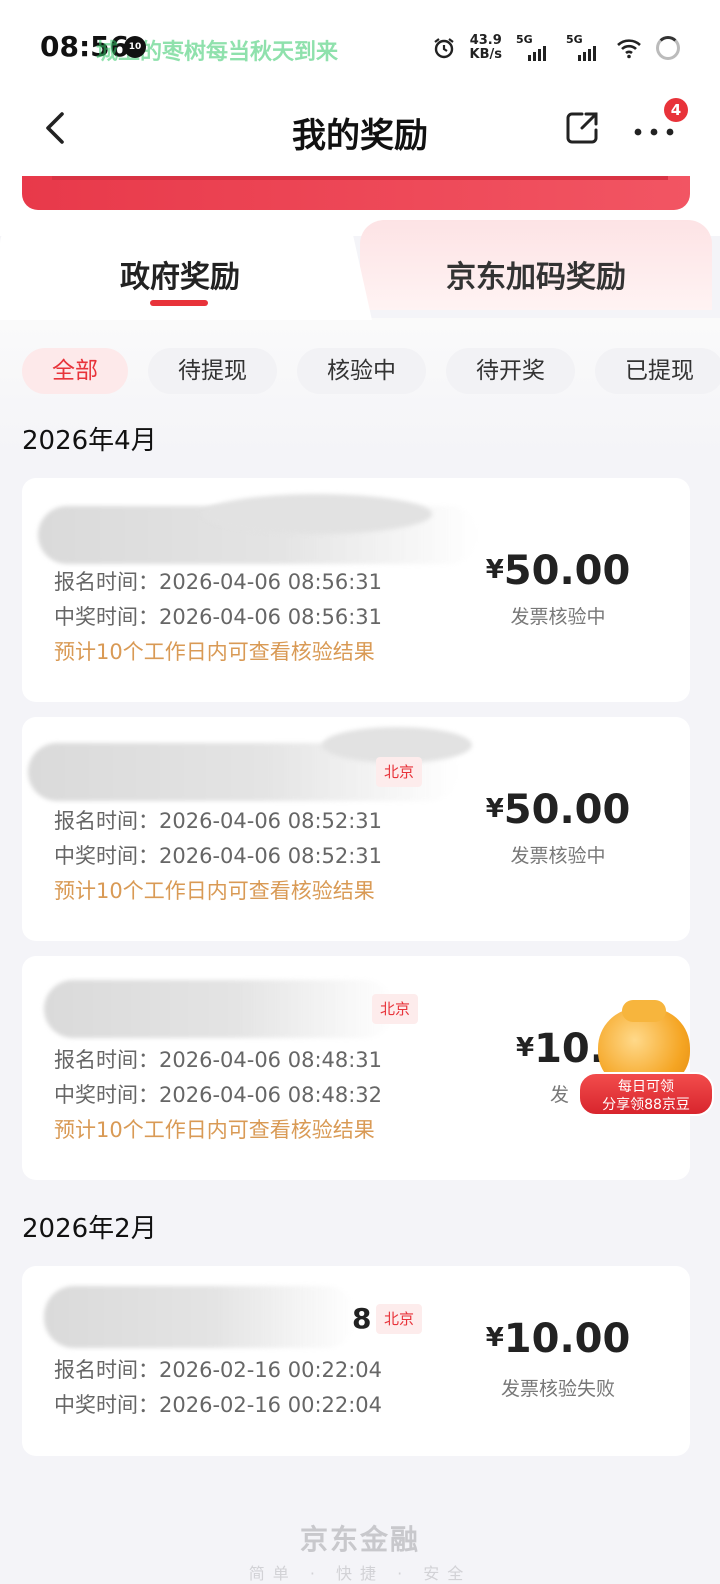 Image resolution: width=720 pixels, height=1584 pixels. I want to click on nav-header: 我的奖励, so click(360, 133).